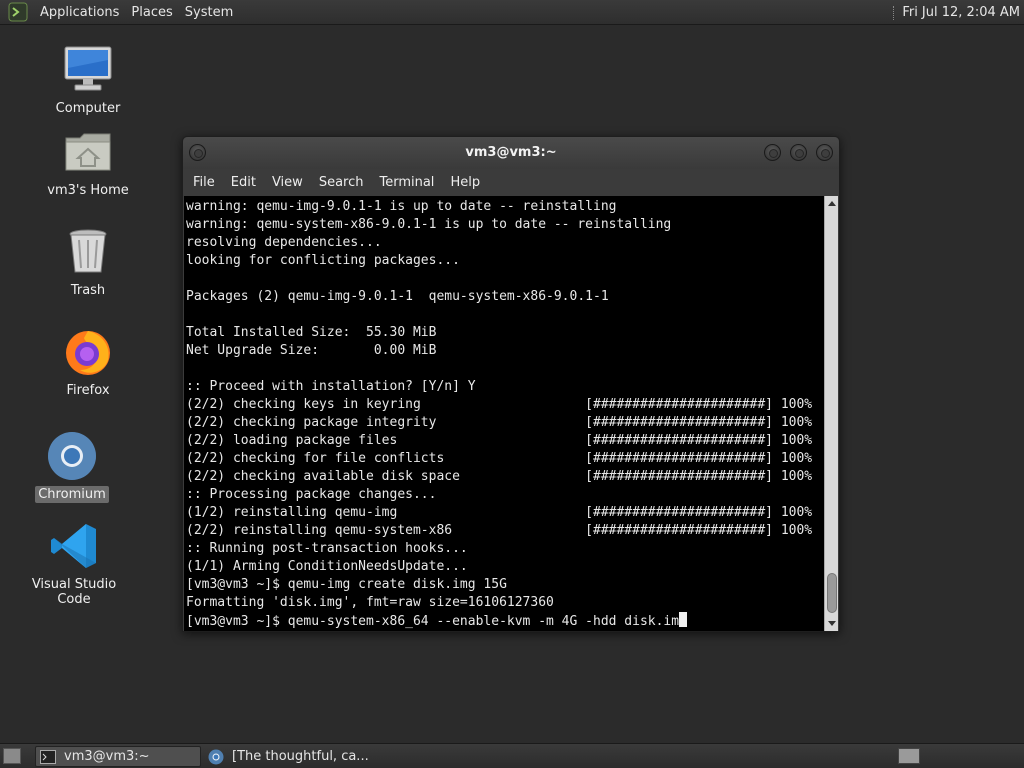 The height and width of the screenshot is (768, 1024). I want to click on terminal-icon, so click(48, 756).